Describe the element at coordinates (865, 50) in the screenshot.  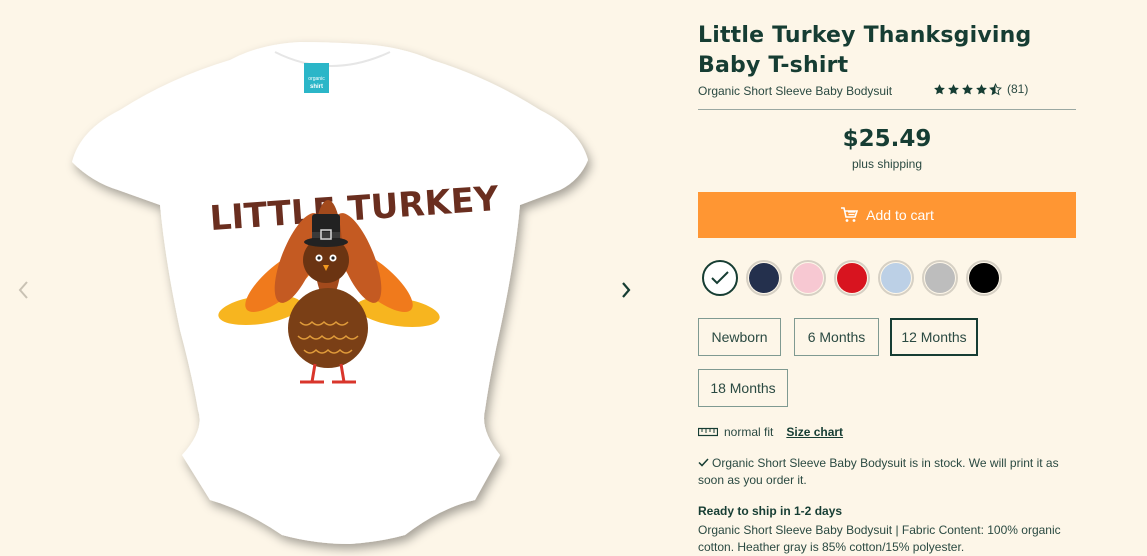
I see `product-title: Little Turkey Thanksgiving Baby T-shirt` at that location.